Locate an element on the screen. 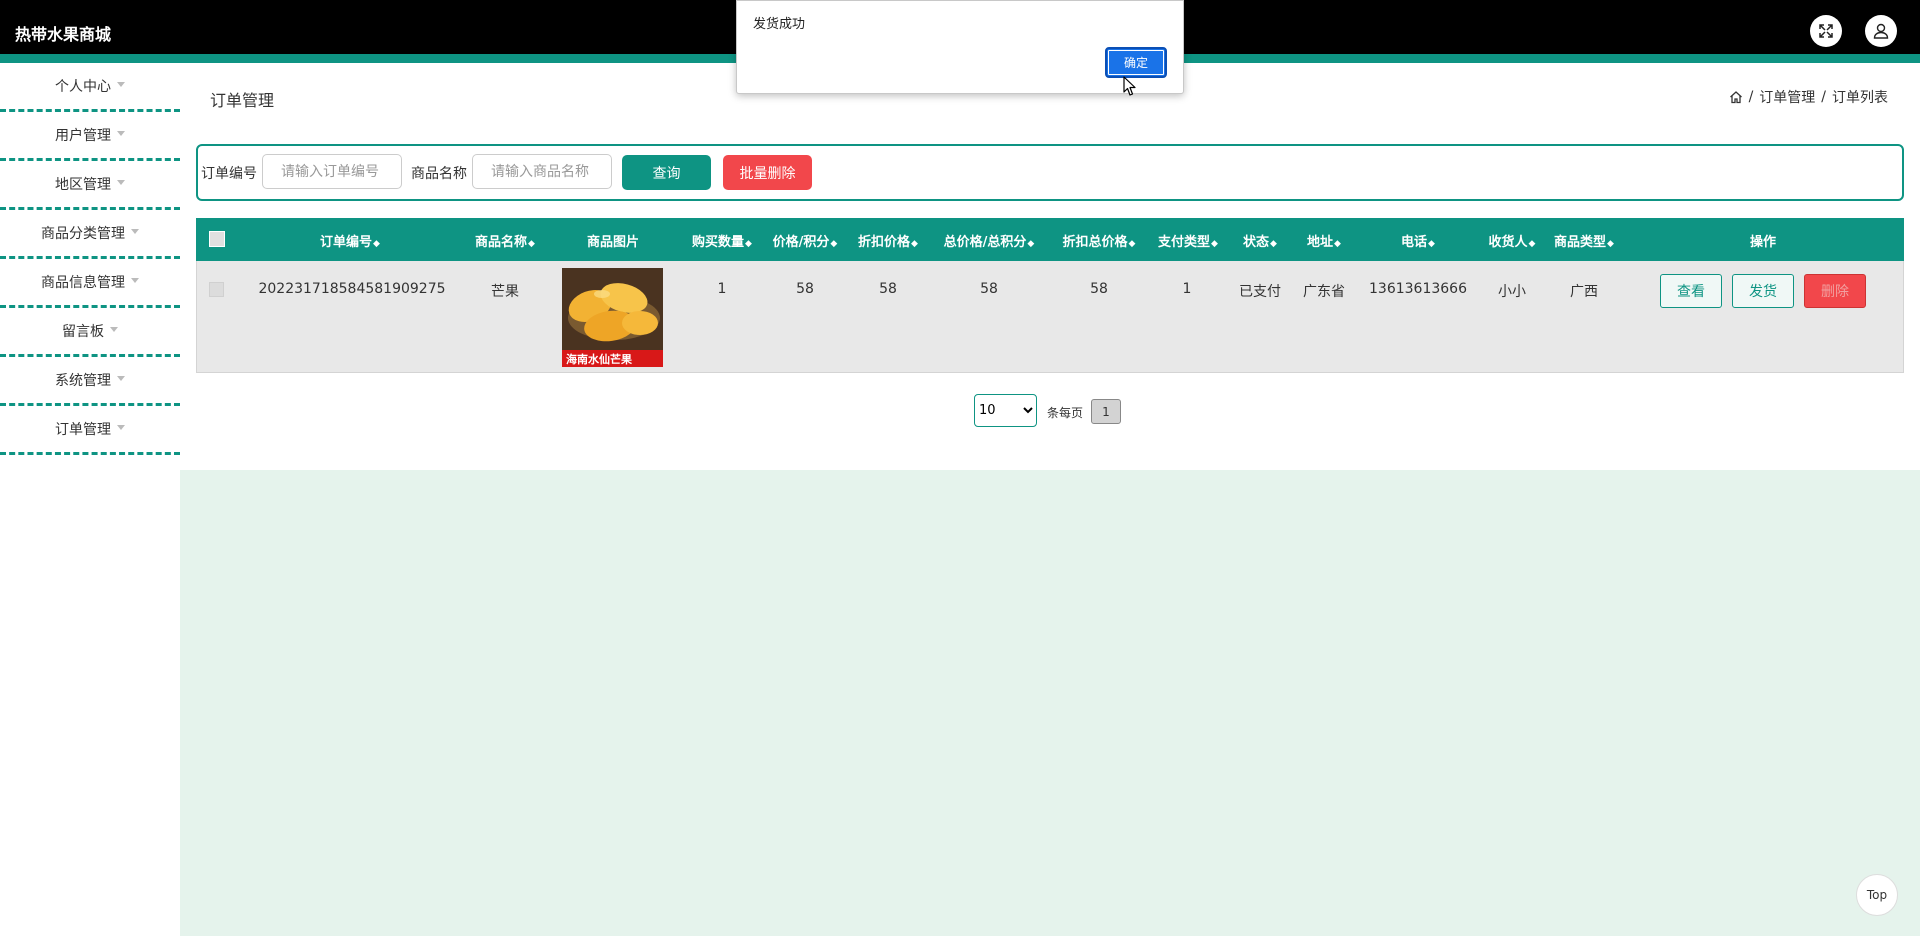 The image size is (1920, 936). table-row is located at coordinates (1050, 317).